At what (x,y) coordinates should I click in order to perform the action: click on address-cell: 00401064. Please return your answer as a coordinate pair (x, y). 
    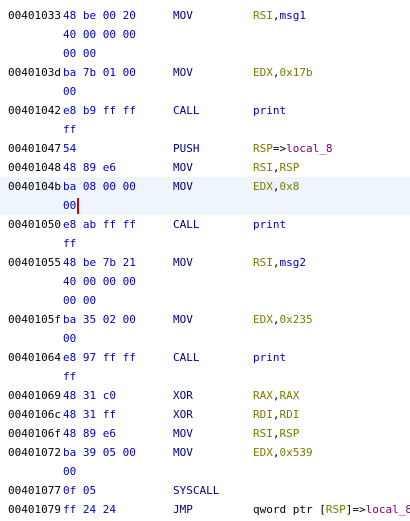
    Looking at the image, I should click on (34, 357).